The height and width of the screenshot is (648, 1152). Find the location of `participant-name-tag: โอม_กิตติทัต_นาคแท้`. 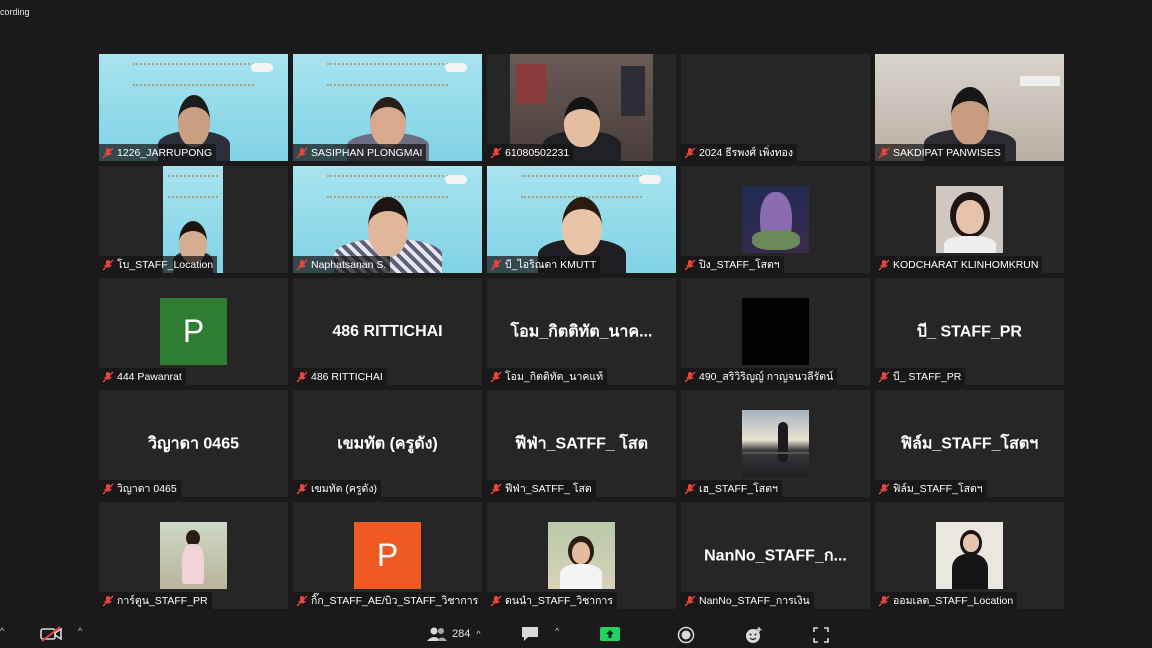

participant-name-tag: โอม_กิตติทัต_นาคแท้ is located at coordinates (547, 376).